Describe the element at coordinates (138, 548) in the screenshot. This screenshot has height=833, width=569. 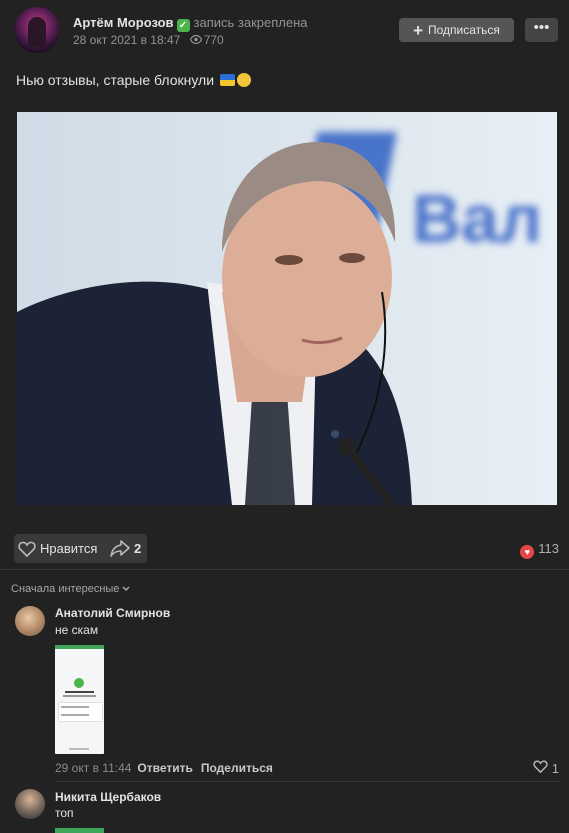
I see `share-count: 2` at that location.